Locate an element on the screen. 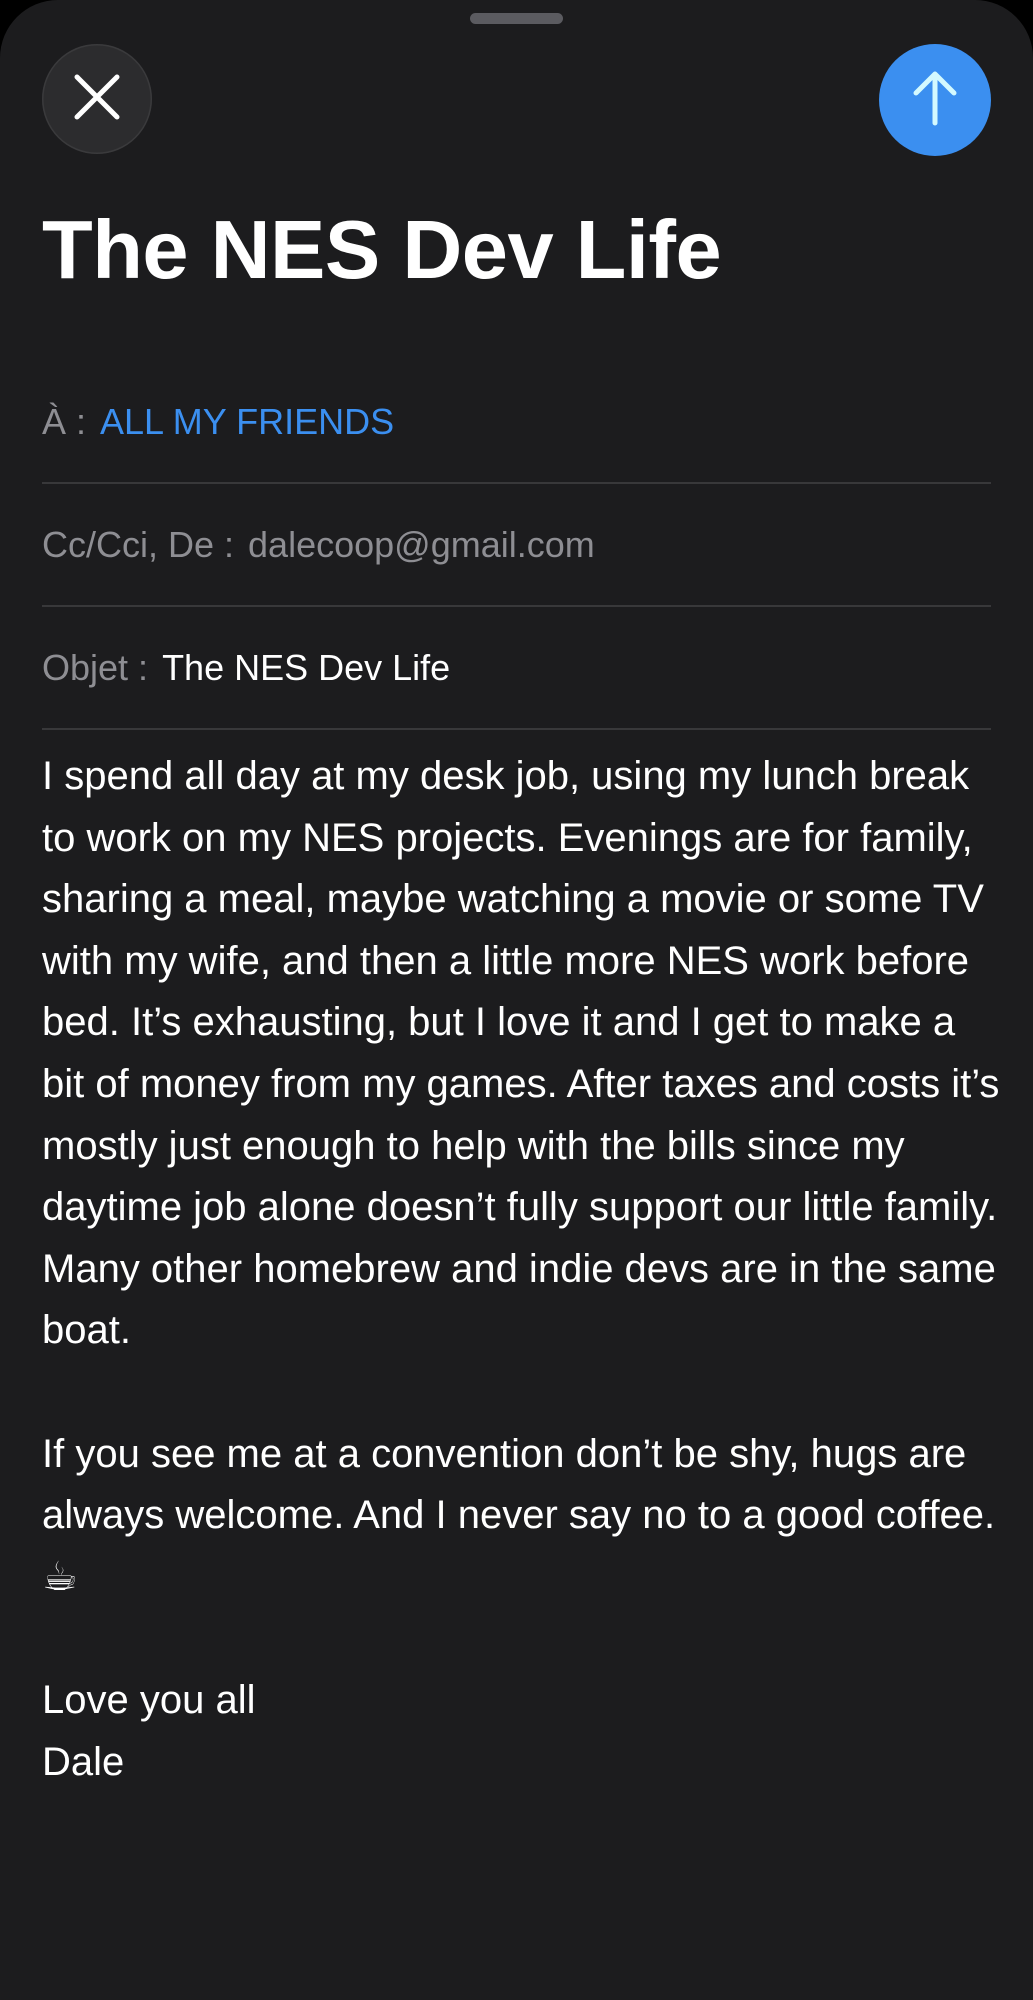 The width and height of the screenshot is (1033, 2000). to-field: À : ALL MY FRIENDS is located at coordinates (516, 421).